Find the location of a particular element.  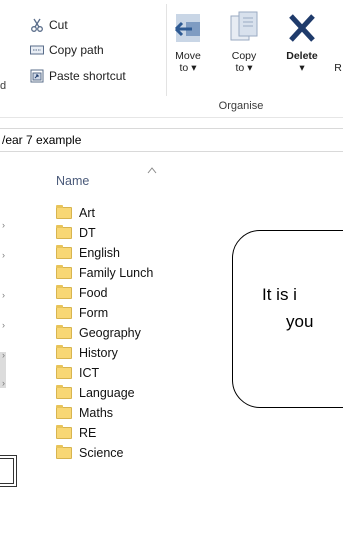

organise-group-label: Organise is located at coordinates (241, 106).